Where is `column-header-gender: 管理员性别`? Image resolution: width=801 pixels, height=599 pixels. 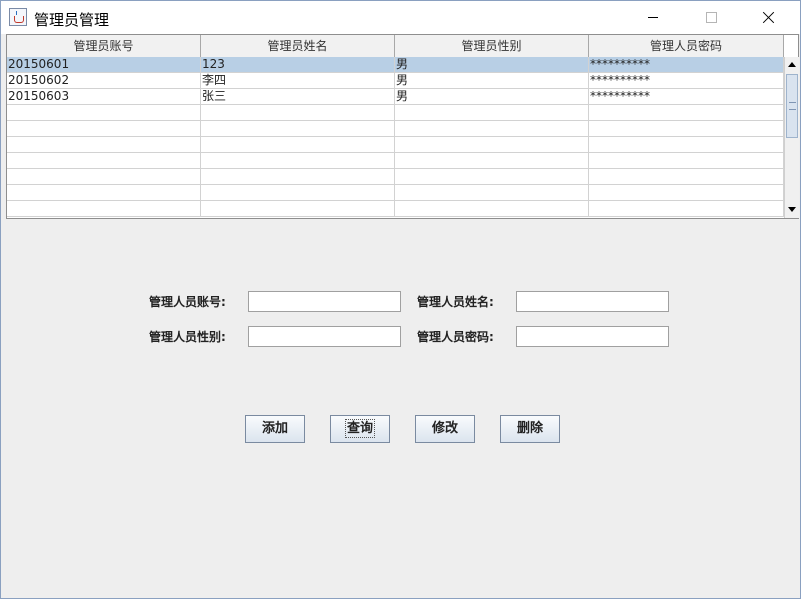 column-header-gender: 管理员性别 is located at coordinates (492, 46).